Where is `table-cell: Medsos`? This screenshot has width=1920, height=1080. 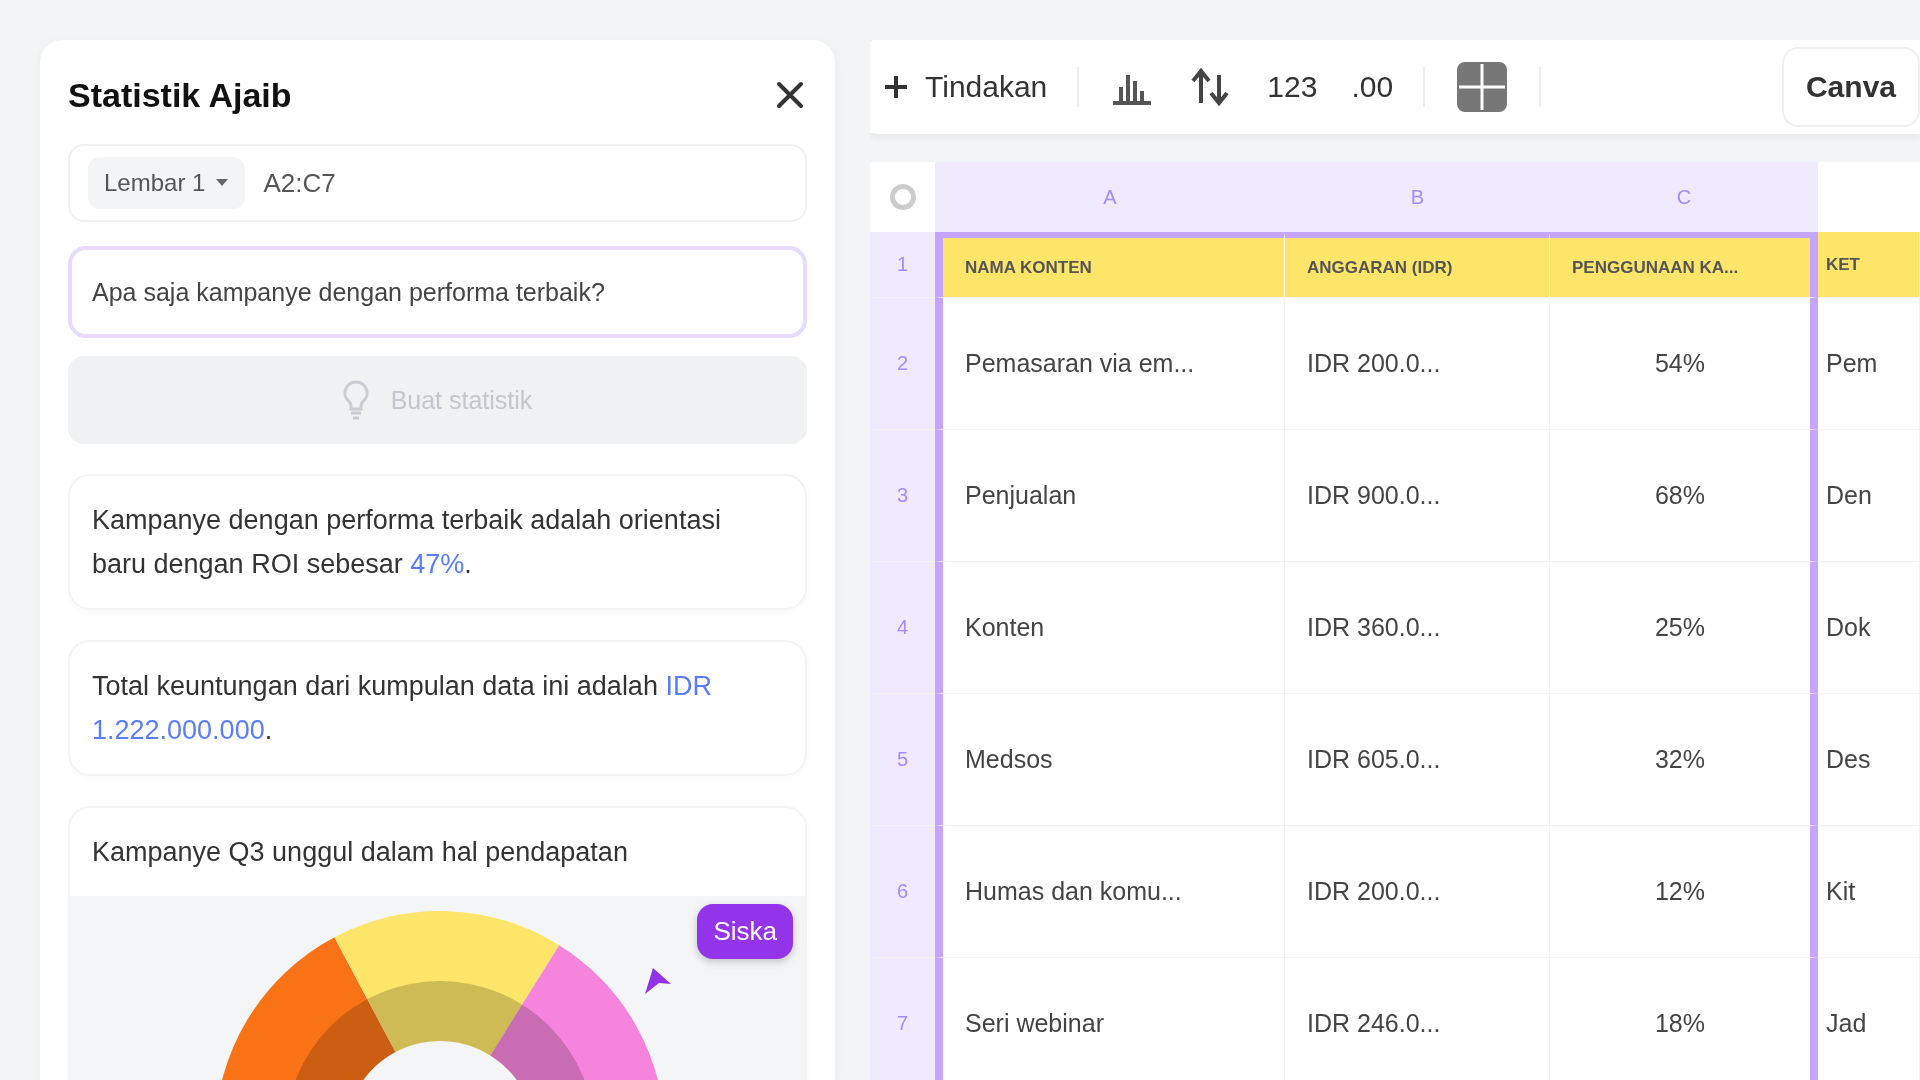 table-cell: Medsos is located at coordinates (1110, 760).